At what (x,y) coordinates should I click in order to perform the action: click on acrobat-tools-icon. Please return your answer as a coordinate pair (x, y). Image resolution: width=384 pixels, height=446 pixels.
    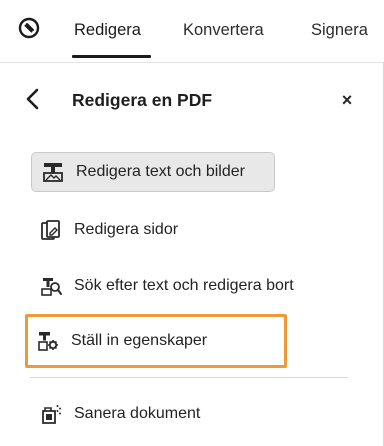
    Looking at the image, I should click on (29, 28).